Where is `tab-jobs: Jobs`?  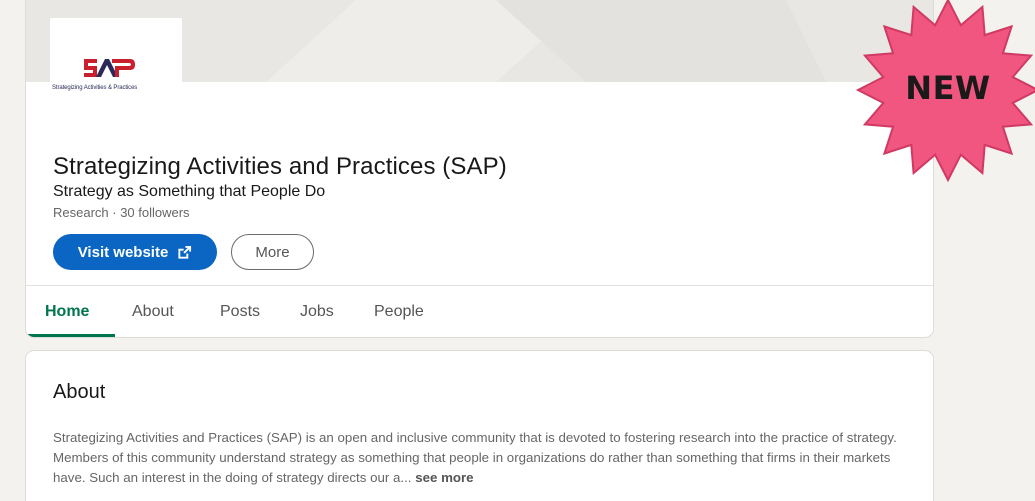 tab-jobs: Jobs is located at coordinates (317, 312).